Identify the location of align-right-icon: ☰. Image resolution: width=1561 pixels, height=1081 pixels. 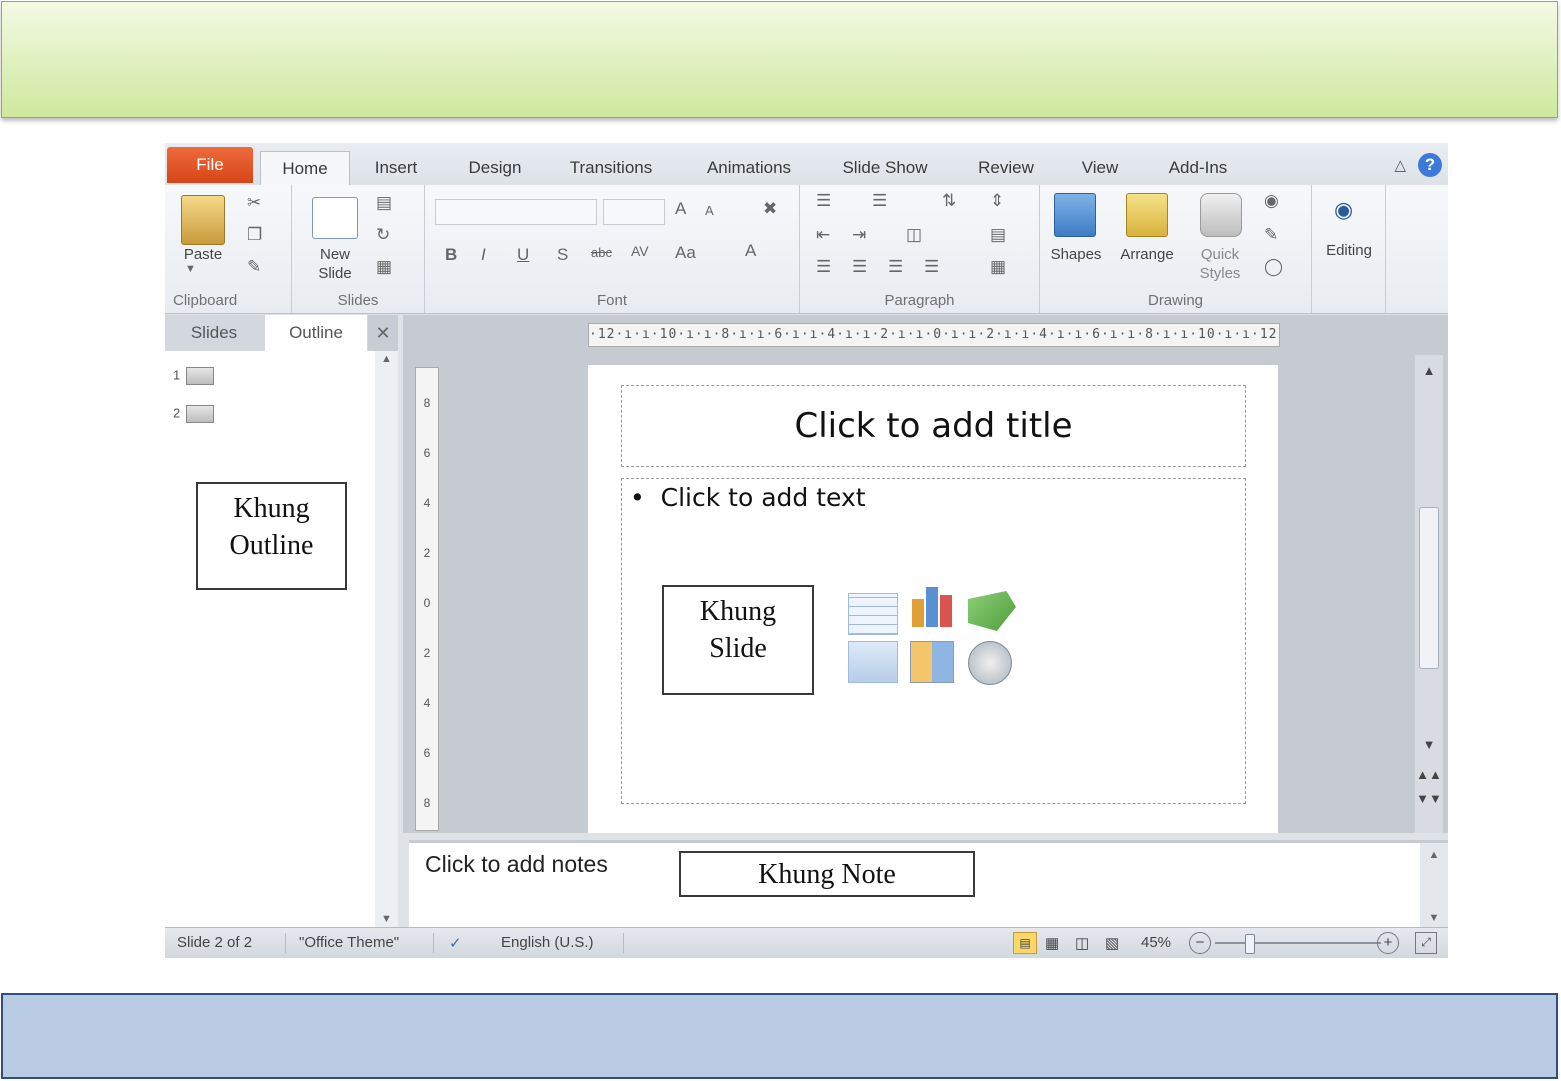
(895, 267).